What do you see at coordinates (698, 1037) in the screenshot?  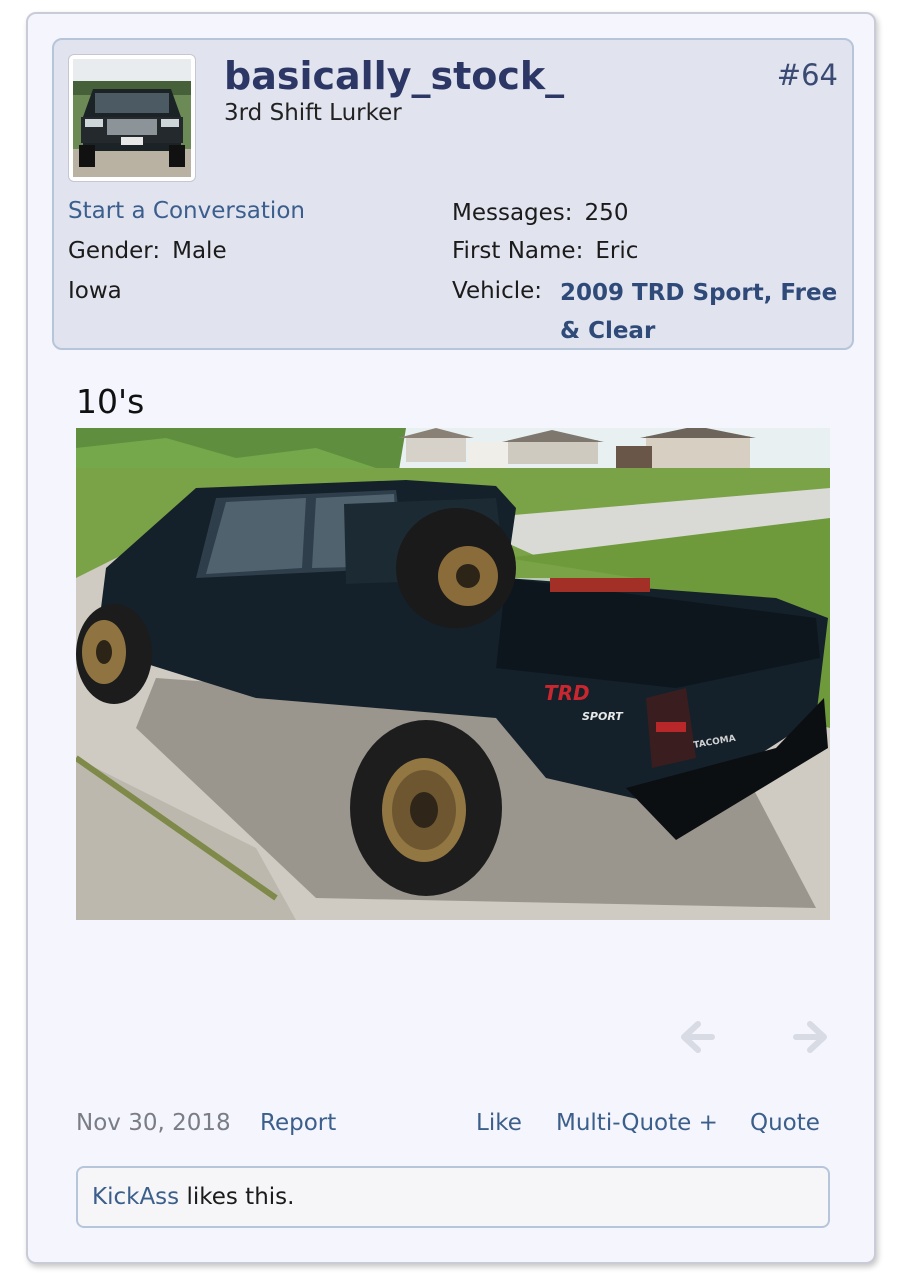 I see `arrow-left-icon` at bounding box center [698, 1037].